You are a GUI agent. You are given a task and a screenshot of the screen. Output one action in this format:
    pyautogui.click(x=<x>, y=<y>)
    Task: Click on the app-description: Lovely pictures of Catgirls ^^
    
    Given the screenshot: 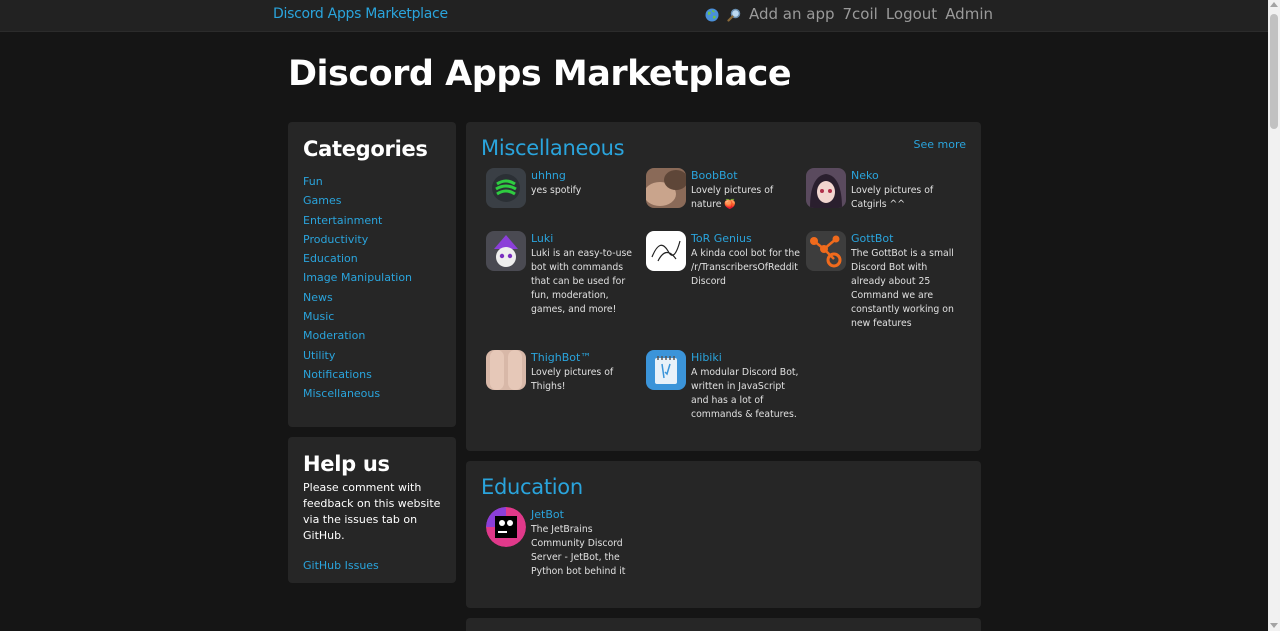 What is the action you would take?
    pyautogui.click(x=892, y=197)
    